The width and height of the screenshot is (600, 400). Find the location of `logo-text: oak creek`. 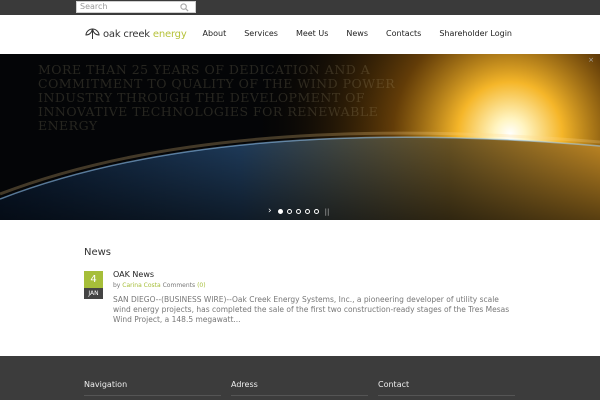

logo-text: oak creek is located at coordinates (126, 34).